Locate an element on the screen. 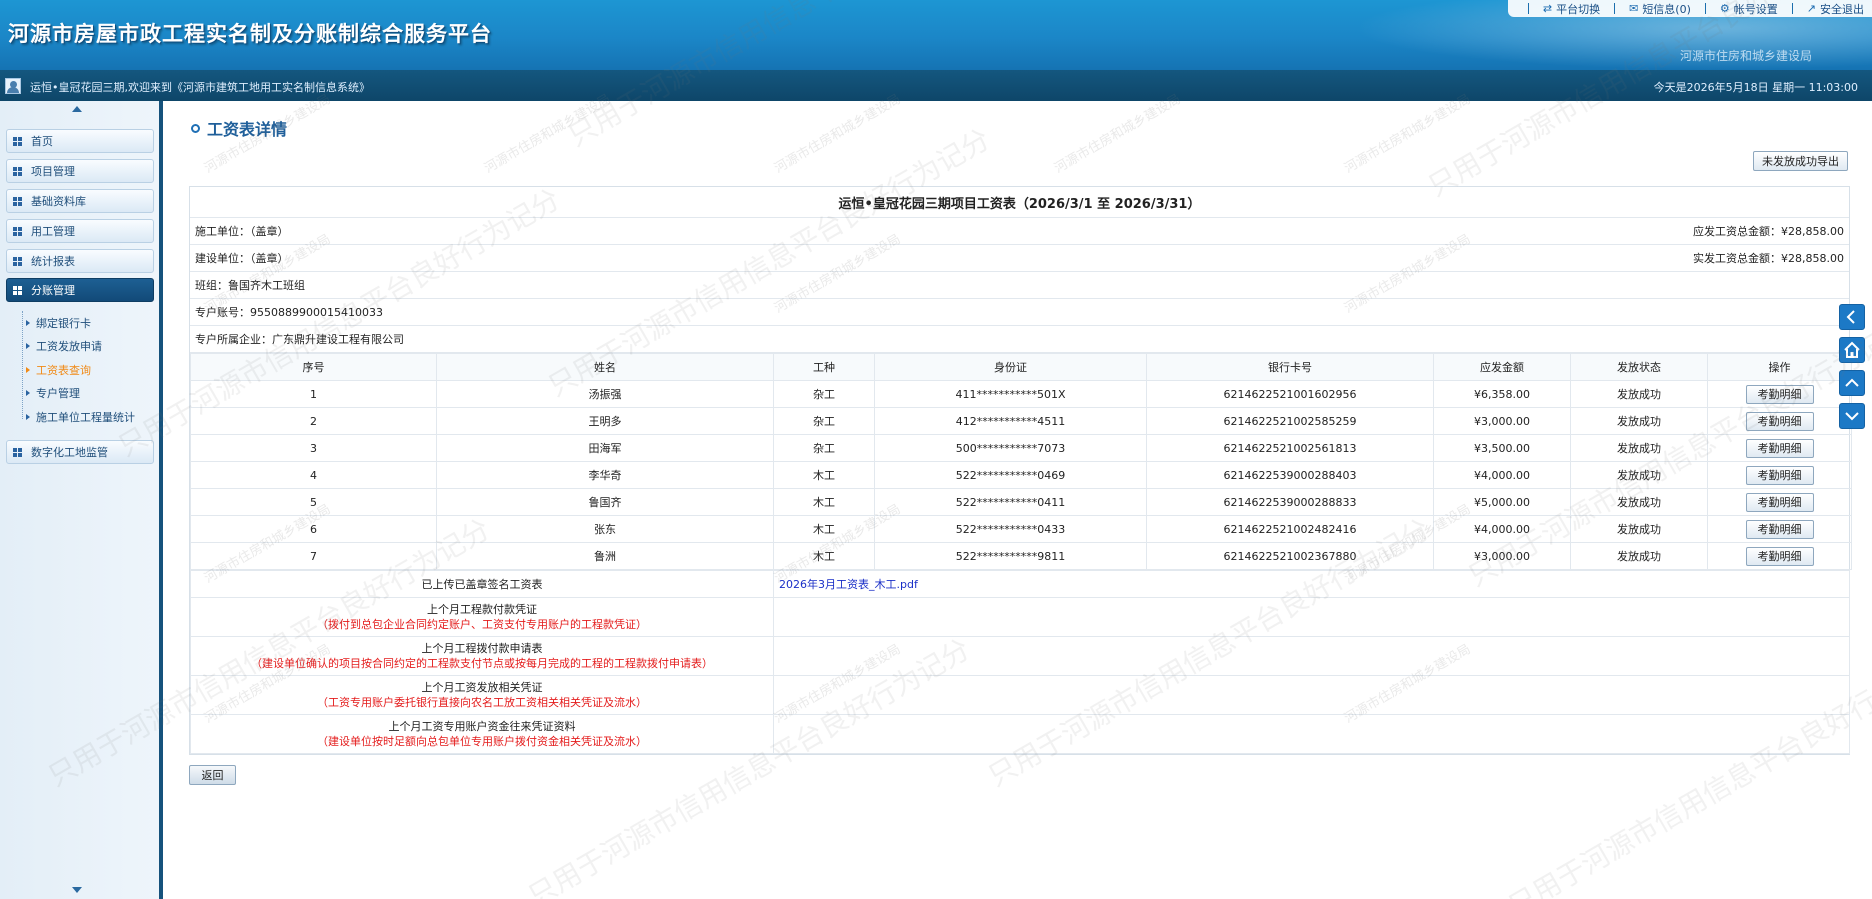 The width and height of the screenshot is (1872, 899). cell-id: 500***********7073 is located at coordinates (1010, 448).